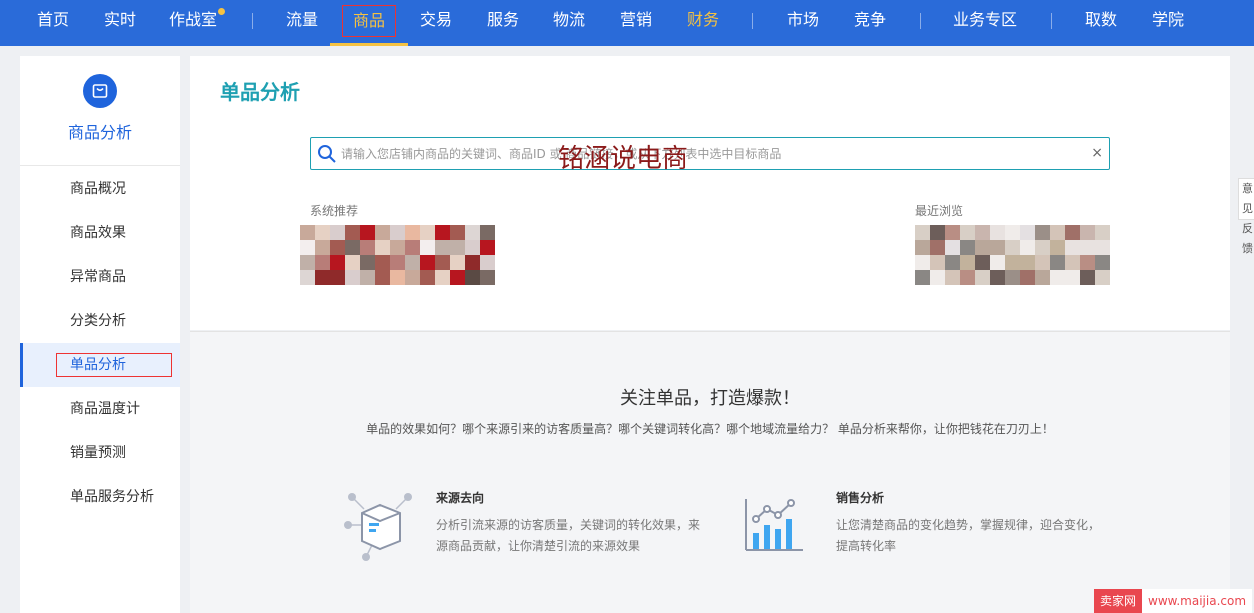  What do you see at coordinates (302, 23) in the screenshot?
I see `nav-traffic: 流量` at bounding box center [302, 23].